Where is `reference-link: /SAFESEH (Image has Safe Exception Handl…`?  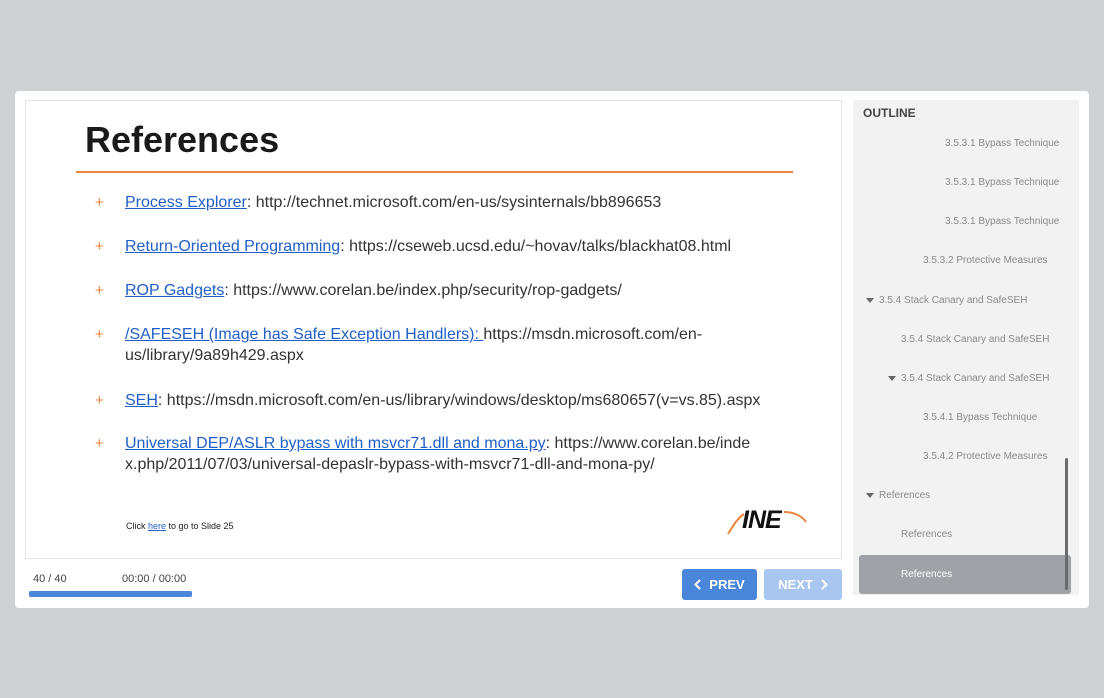
reference-link: /SAFESEH (Image has Safe Exception Handl… is located at coordinates (304, 334).